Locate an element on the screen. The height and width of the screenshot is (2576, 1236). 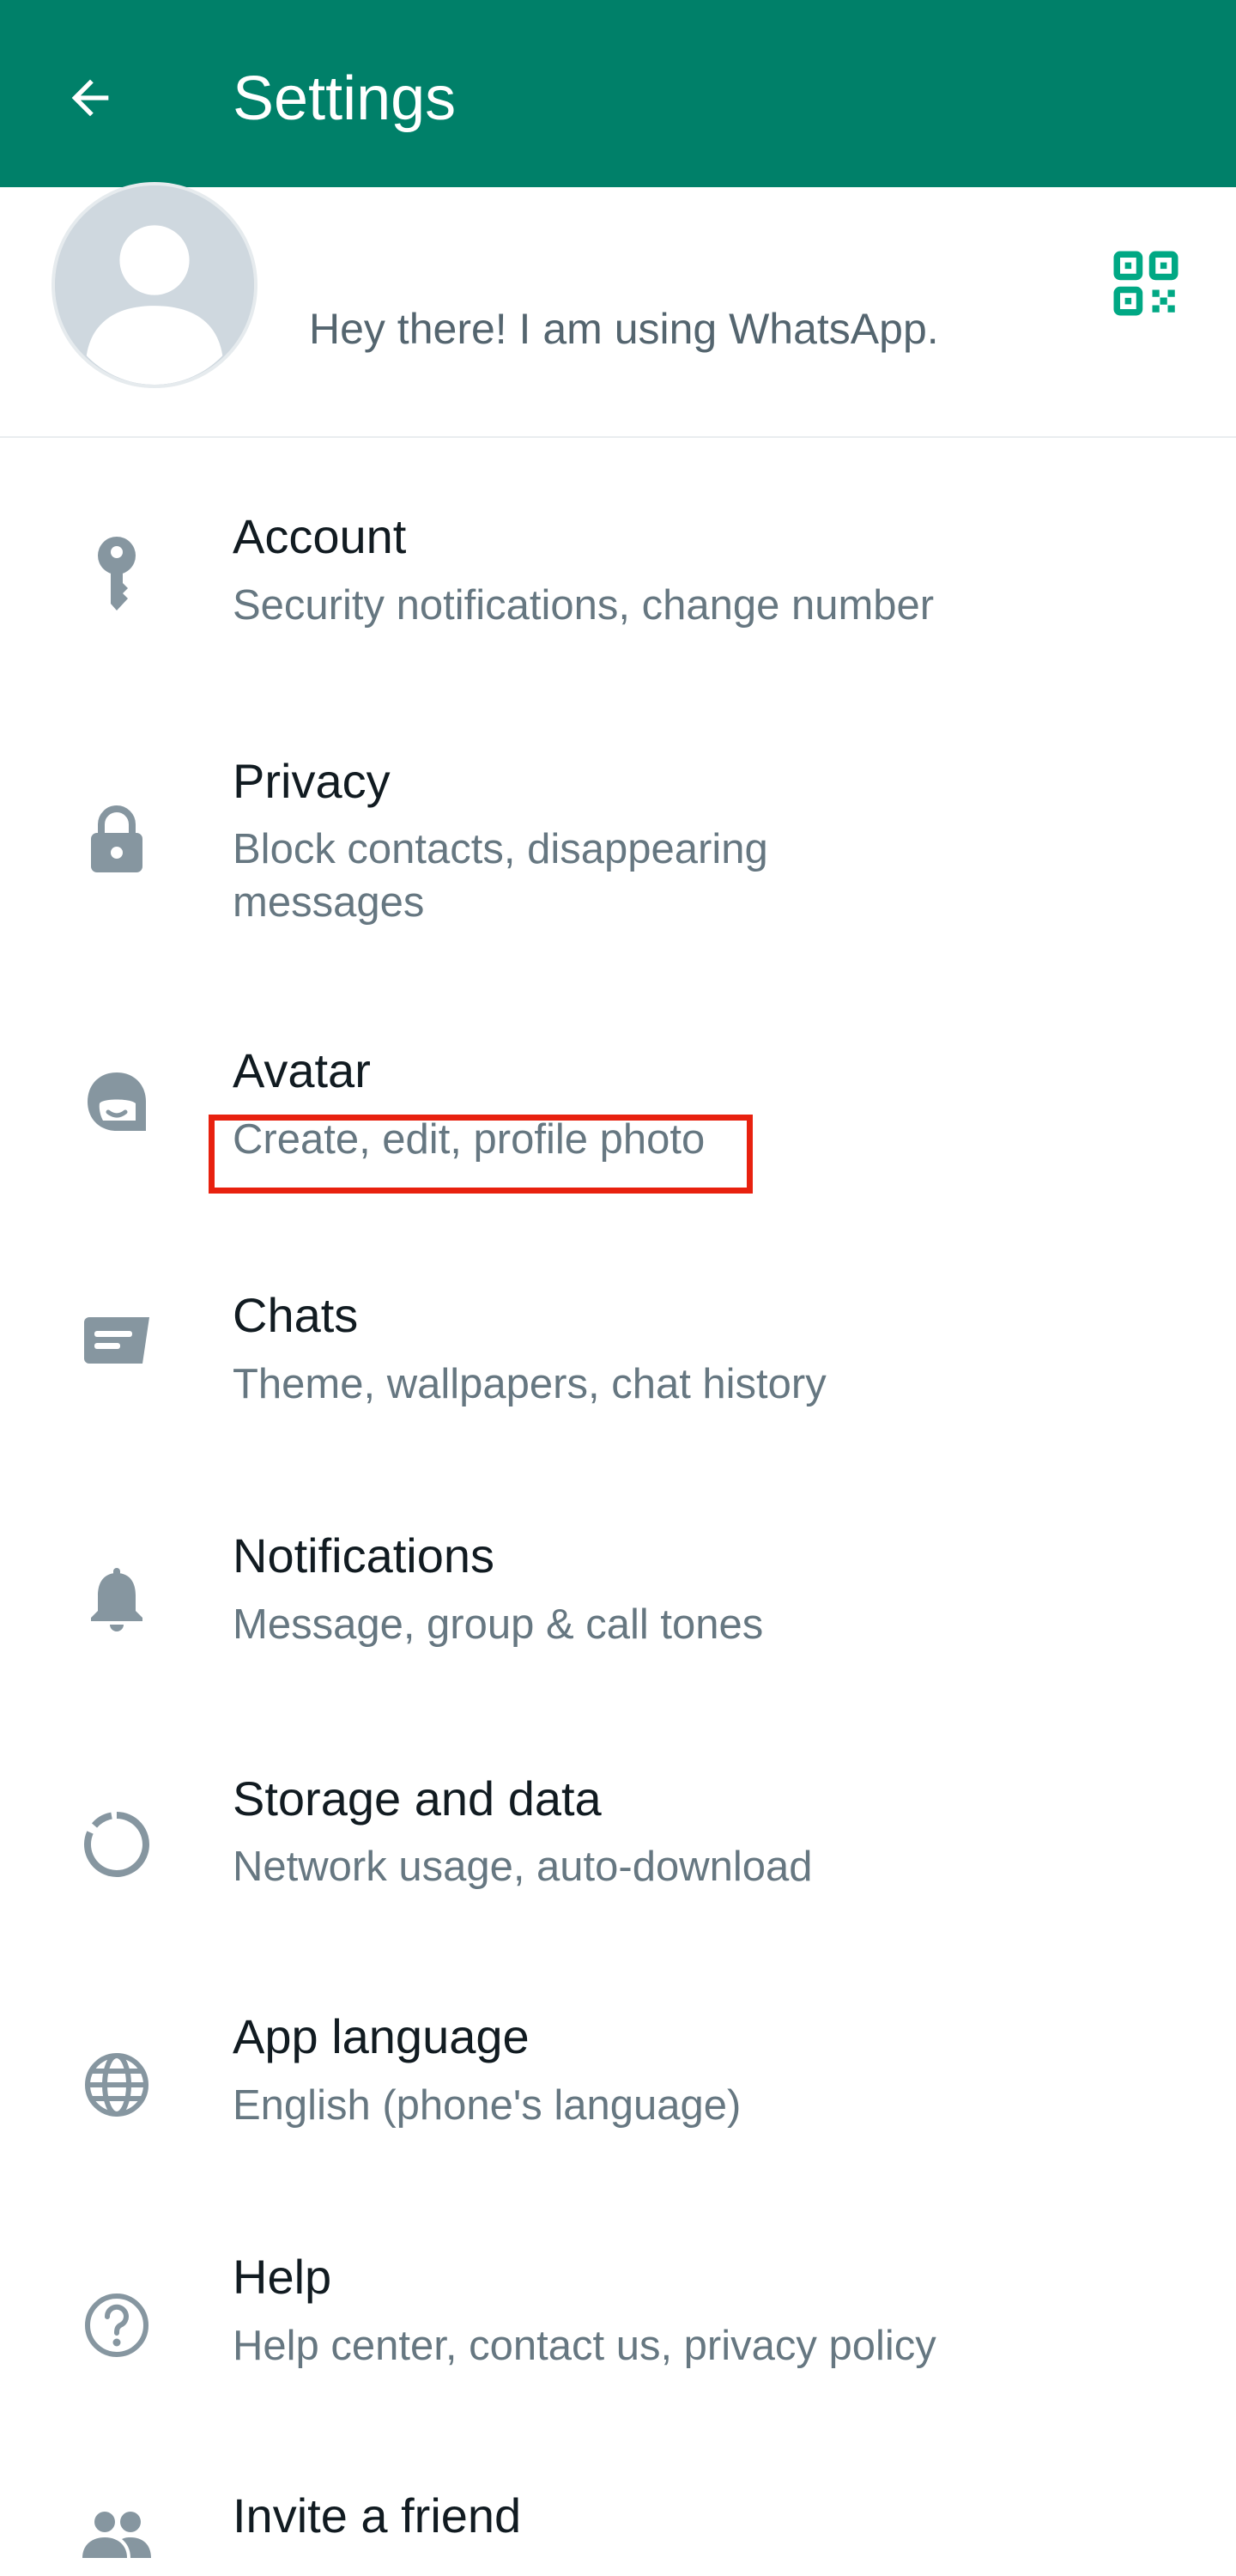
help-icon is located at coordinates (116, 2325).